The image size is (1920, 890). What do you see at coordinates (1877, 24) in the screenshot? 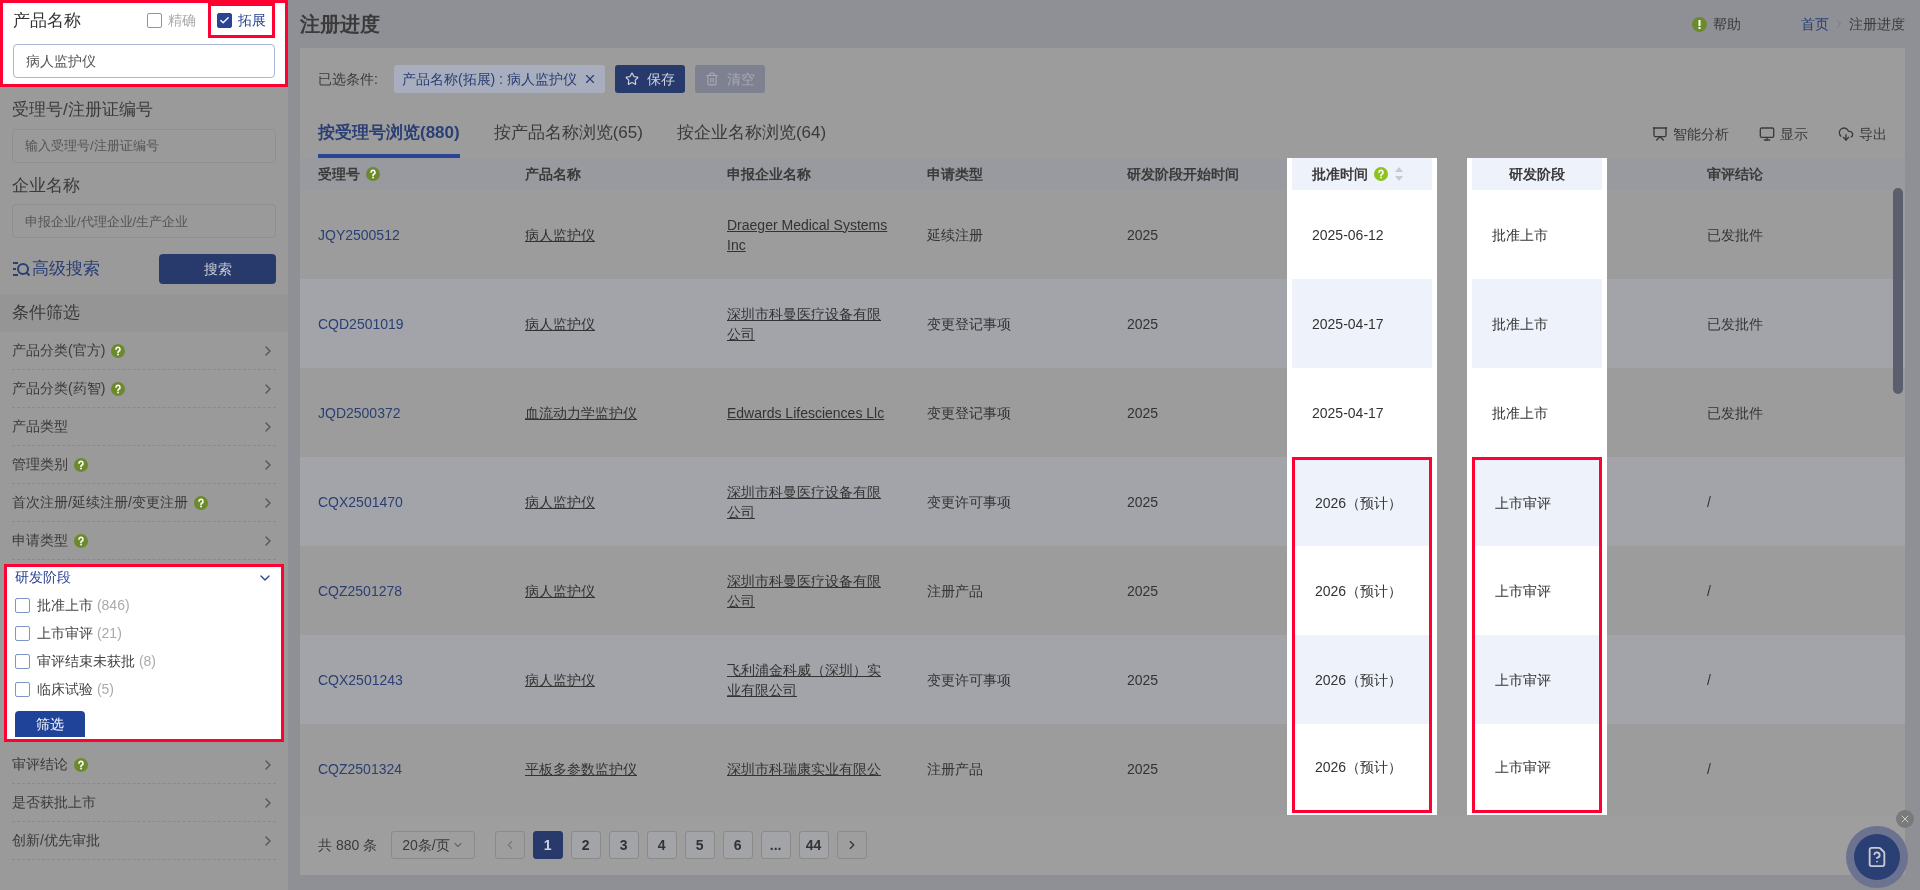
I see `breadcrumb-link: 注册进度` at bounding box center [1877, 24].